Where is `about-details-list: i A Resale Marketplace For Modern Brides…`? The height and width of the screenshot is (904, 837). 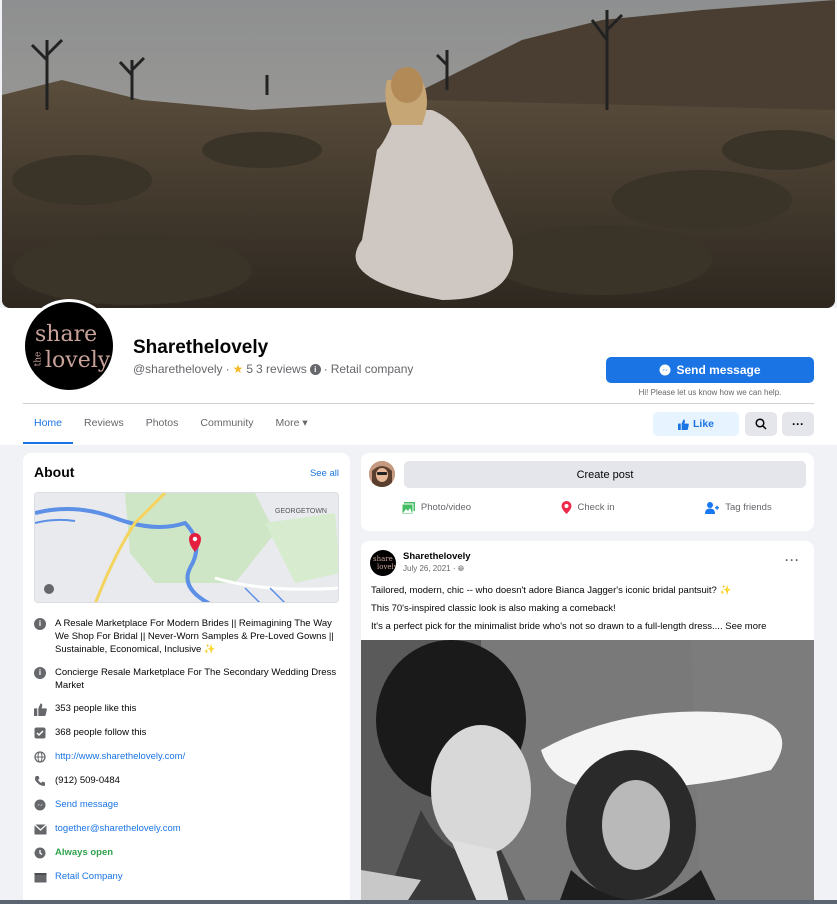 about-details-list: i A Resale Marketplace For Modern Brides… is located at coordinates (186, 755).